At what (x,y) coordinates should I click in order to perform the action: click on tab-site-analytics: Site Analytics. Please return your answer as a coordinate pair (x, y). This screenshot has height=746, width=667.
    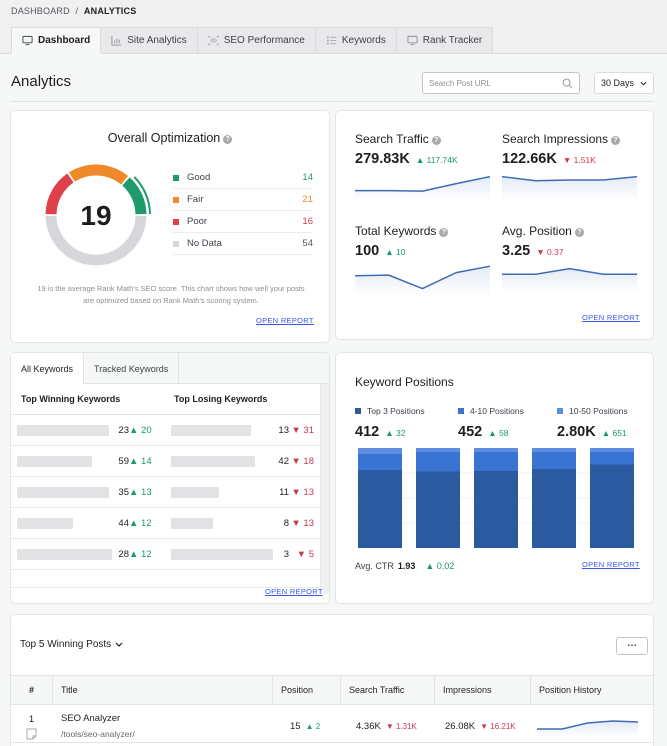
    Looking at the image, I should click on (149, 40).